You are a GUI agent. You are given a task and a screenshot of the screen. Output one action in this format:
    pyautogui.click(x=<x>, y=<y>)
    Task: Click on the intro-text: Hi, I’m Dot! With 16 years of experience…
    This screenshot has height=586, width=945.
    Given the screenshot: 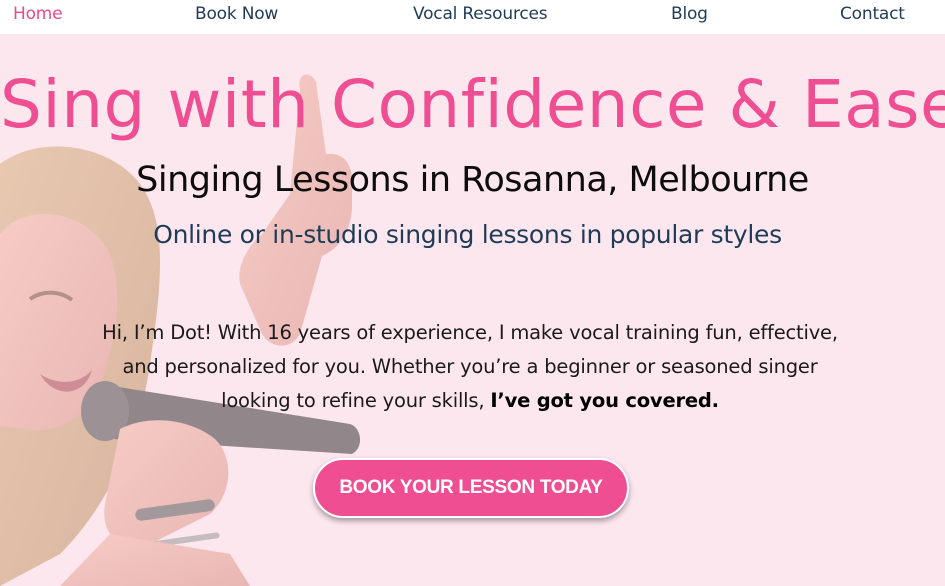 What is the action you would take?
    pyautogui.click(x=470, y=366)
    